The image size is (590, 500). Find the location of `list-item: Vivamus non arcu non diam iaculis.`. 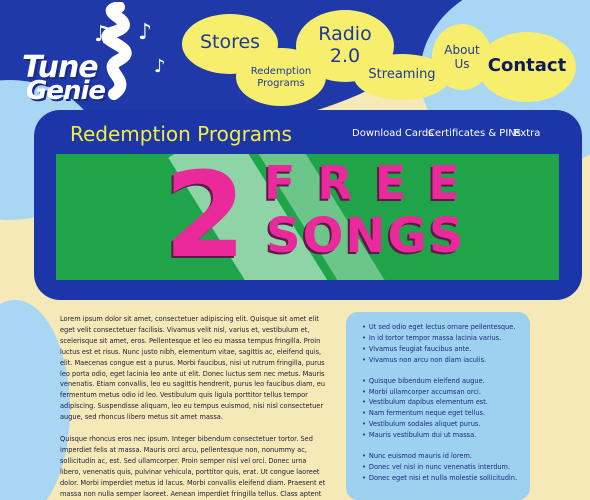

list-item: Vivamus non arcu non diam iaculis. is located at coordinates (441, 360).